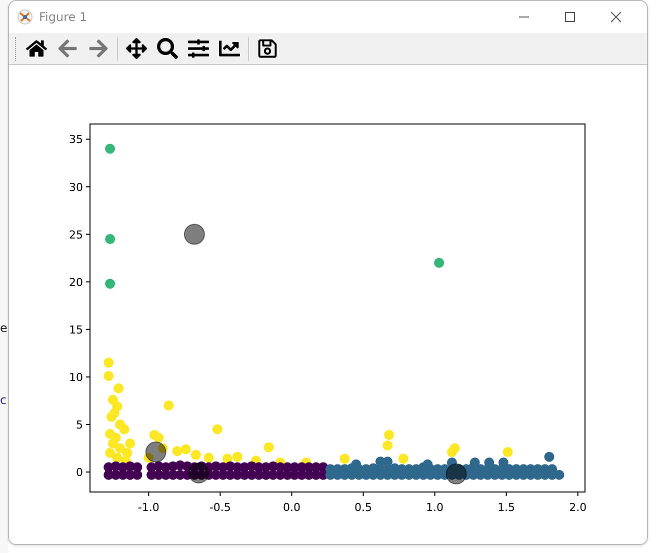 The image size is (656, 553). I want to click on tick-label: 0.5, so click(363, 507).